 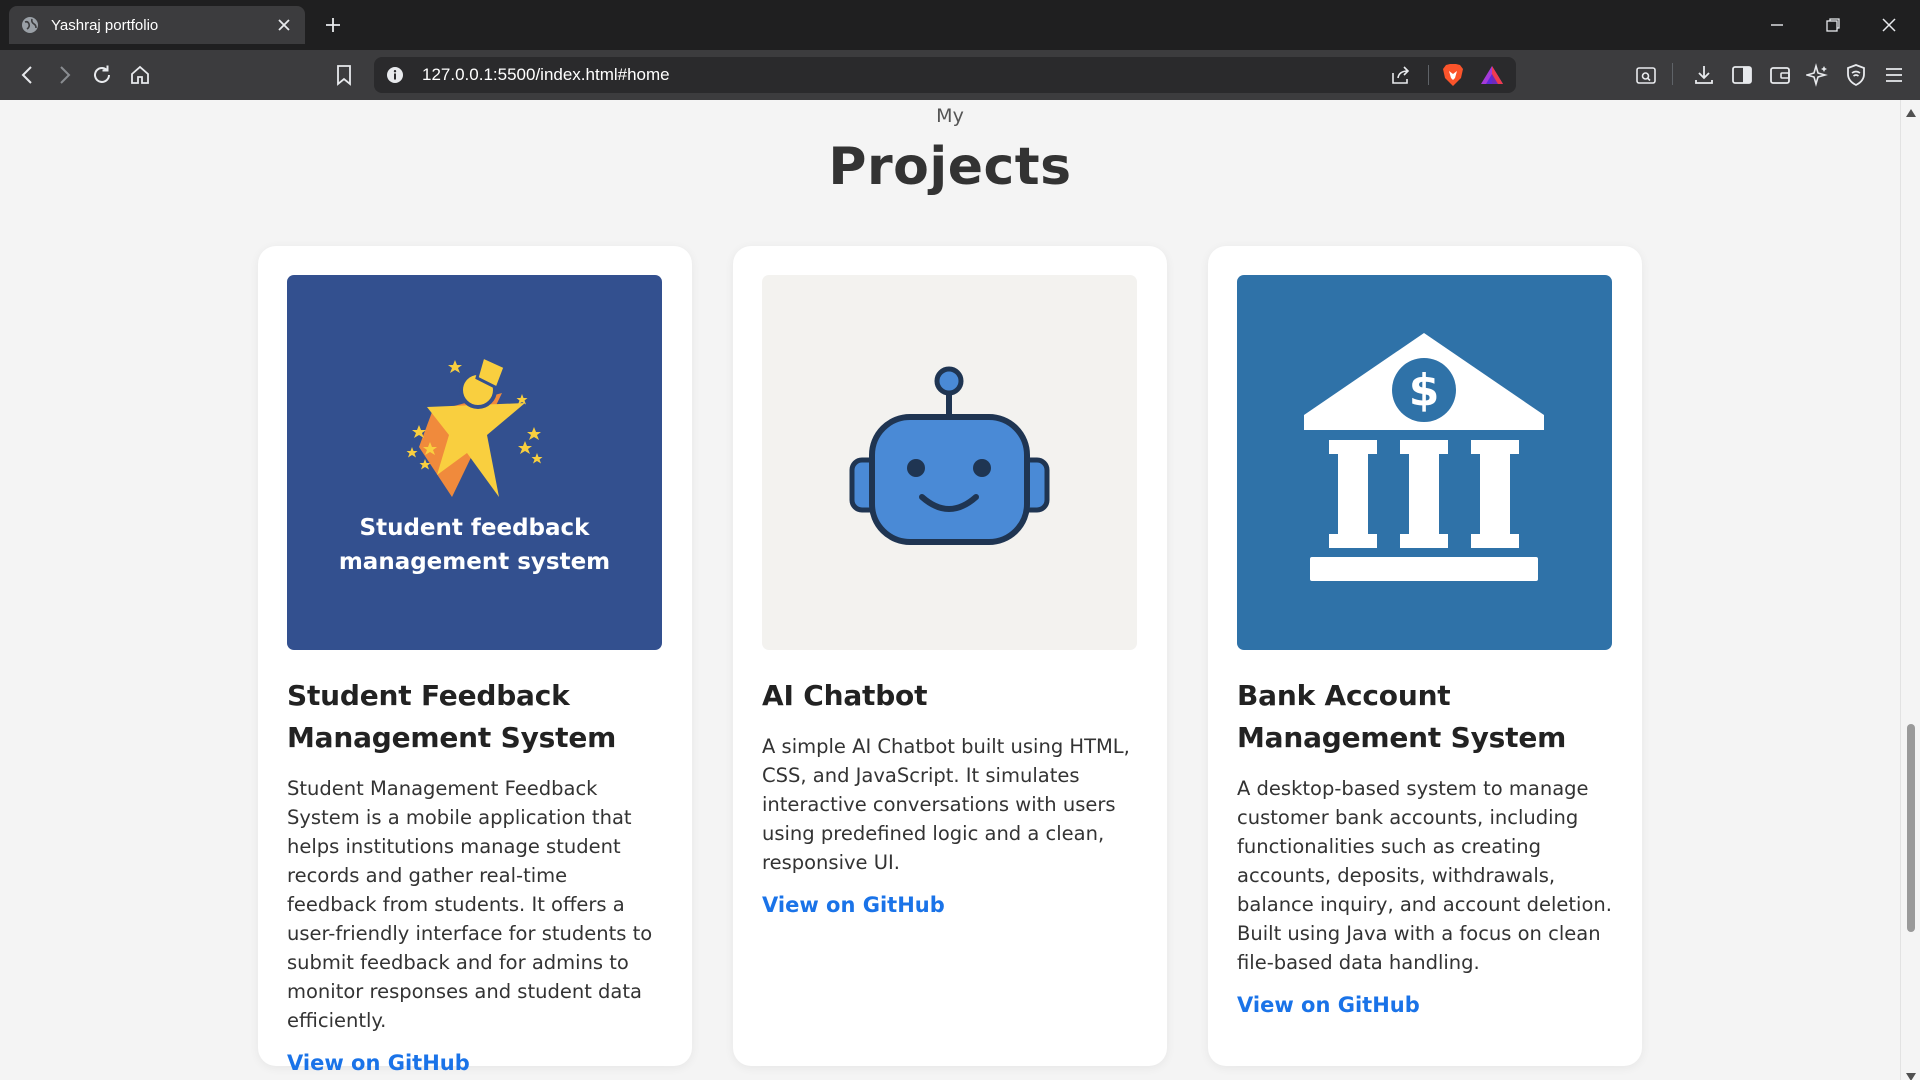 I want to click on project-image, so click(x=949, y=462).